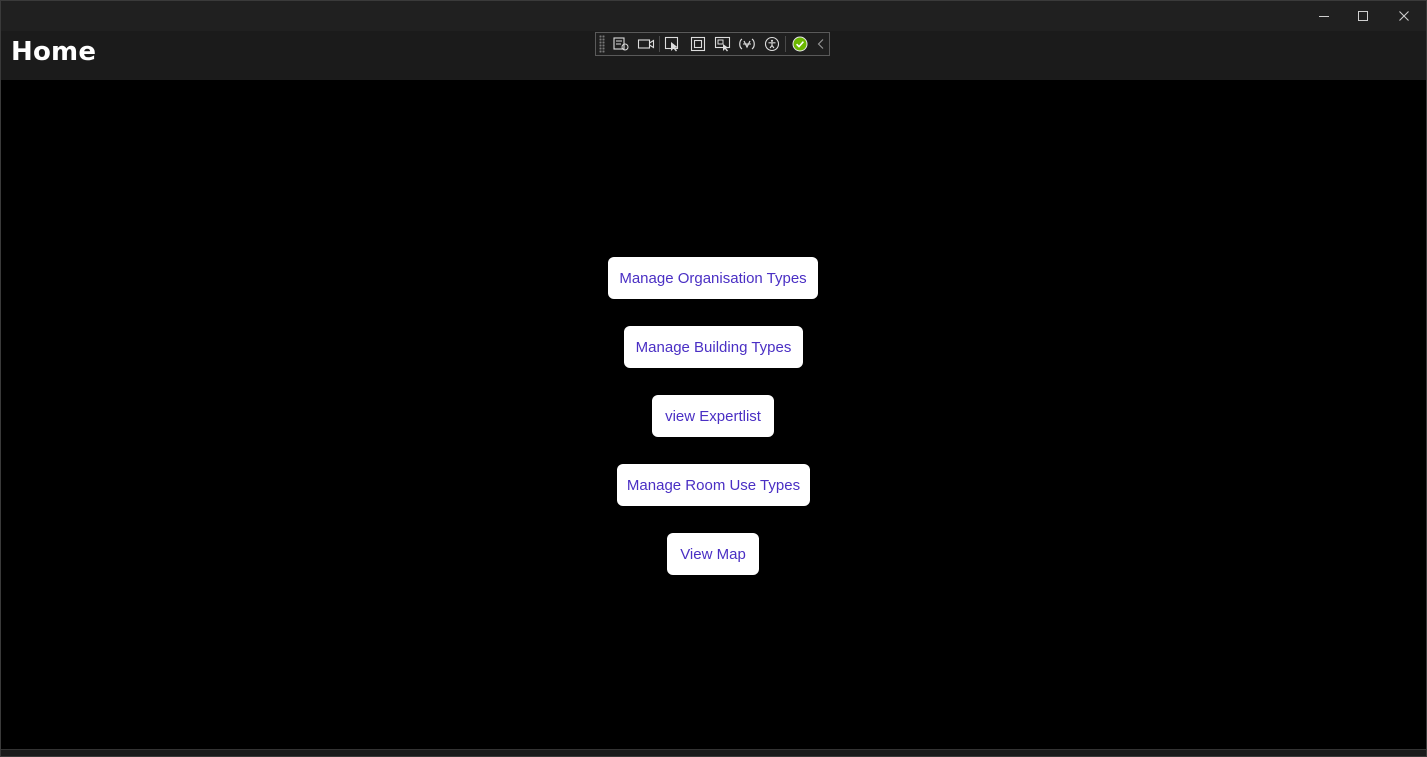  I want to click on live-visual-tree-icon, so click(621, 44).